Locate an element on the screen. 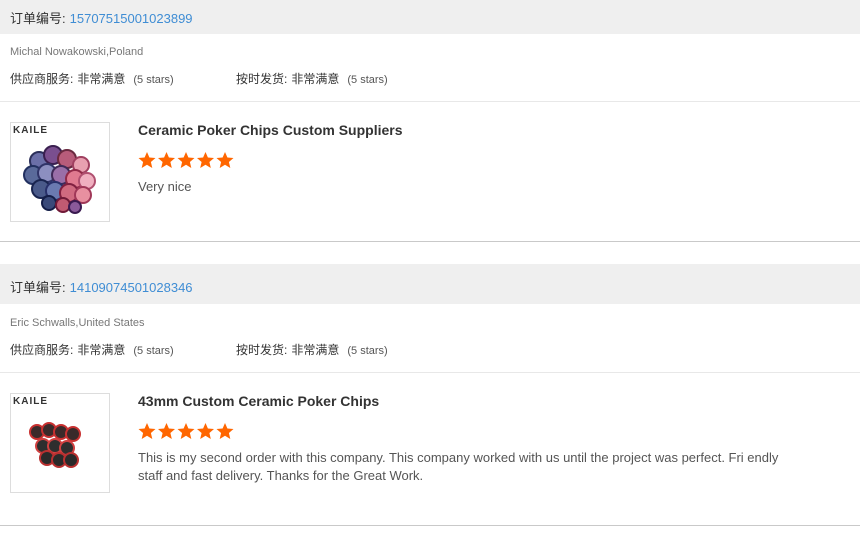  order-number-row: 订单编号: 14109074501028346 is located at coordinates (101, 286).